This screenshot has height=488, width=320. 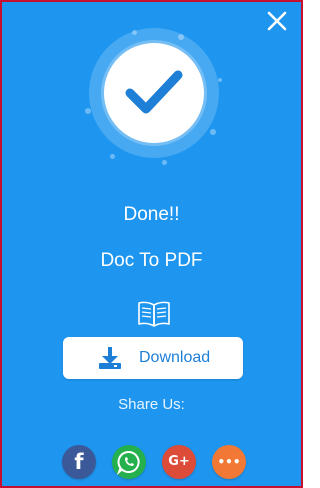 I want to click on whatsapp-icon, so click(x=128, y=463).